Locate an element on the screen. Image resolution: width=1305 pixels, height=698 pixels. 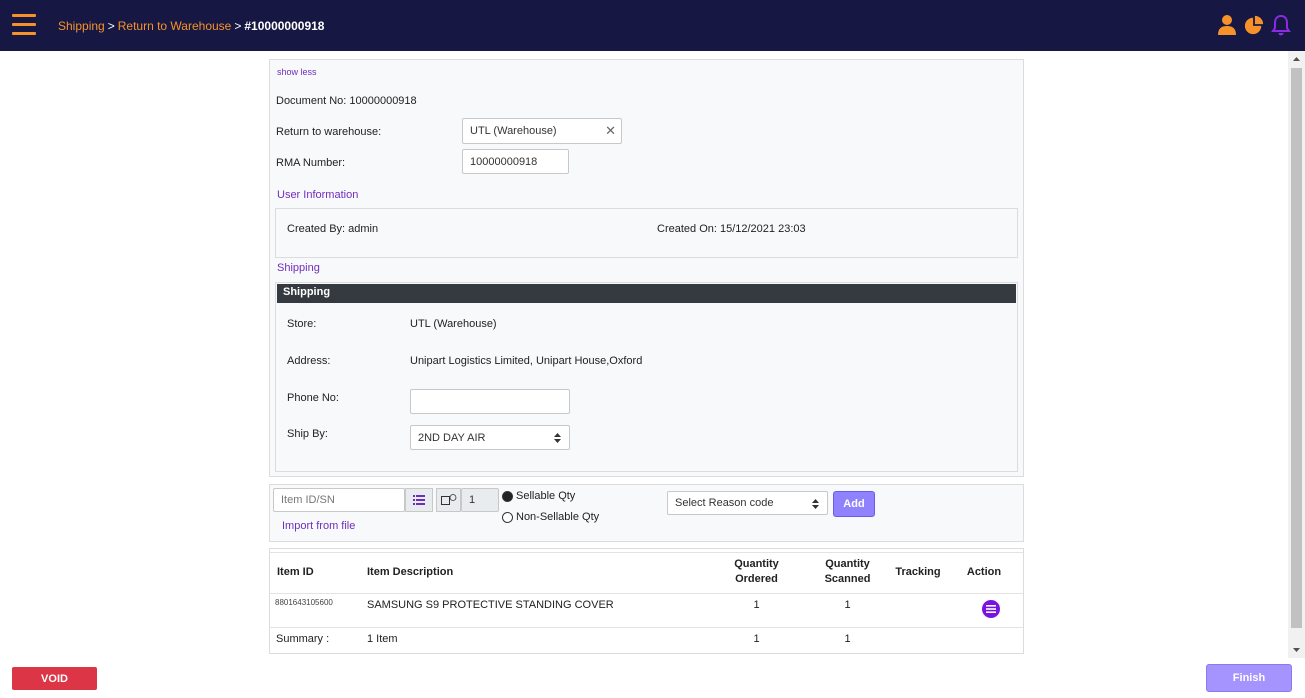
void-button: VOID is located at coordinates (54, 678).